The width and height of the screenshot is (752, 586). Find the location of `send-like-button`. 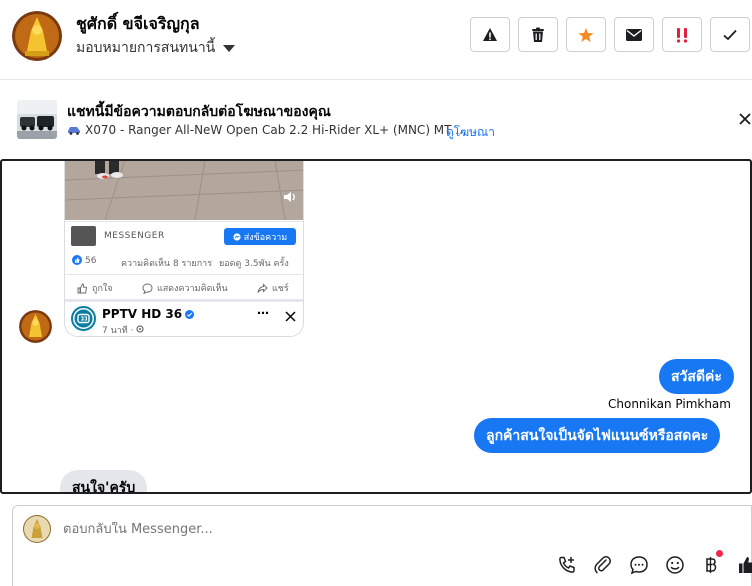

send-like-button is located at coordinates (743, 565).